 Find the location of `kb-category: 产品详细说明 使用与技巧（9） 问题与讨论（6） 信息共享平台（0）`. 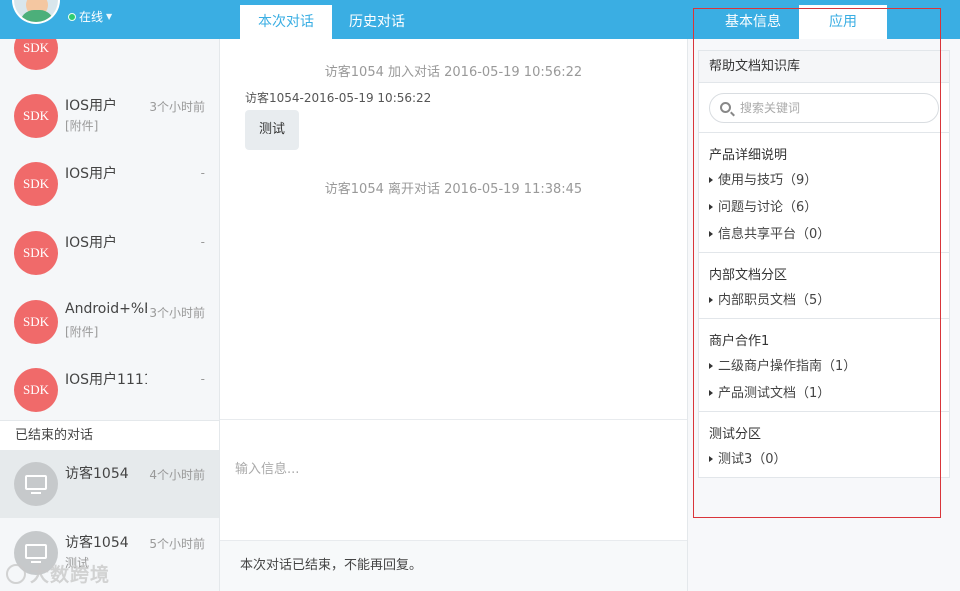

kb-category: 产品详细说明 使用与技巧（9） 问题与讨论（6） 信息共享平台（0） is located at coordinates (824, 192).